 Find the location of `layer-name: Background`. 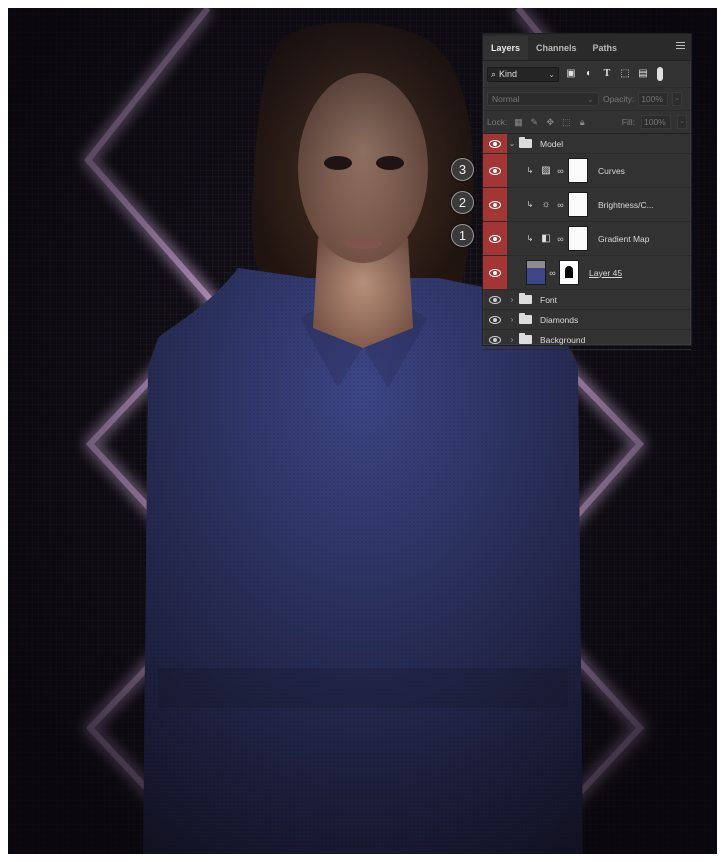

layer-name: Background is located at coordinates (563, 339).